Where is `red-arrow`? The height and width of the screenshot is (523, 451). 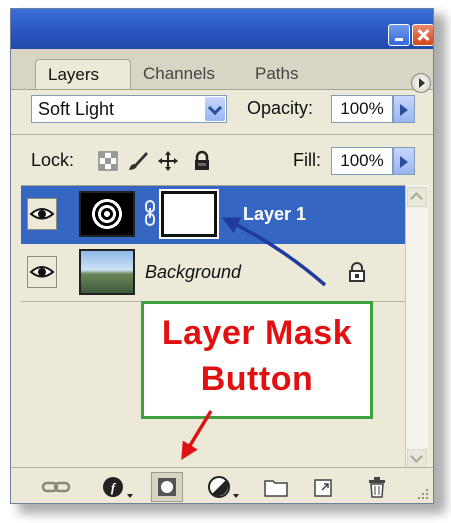
red-arrow is located at coordinates (197, 435).